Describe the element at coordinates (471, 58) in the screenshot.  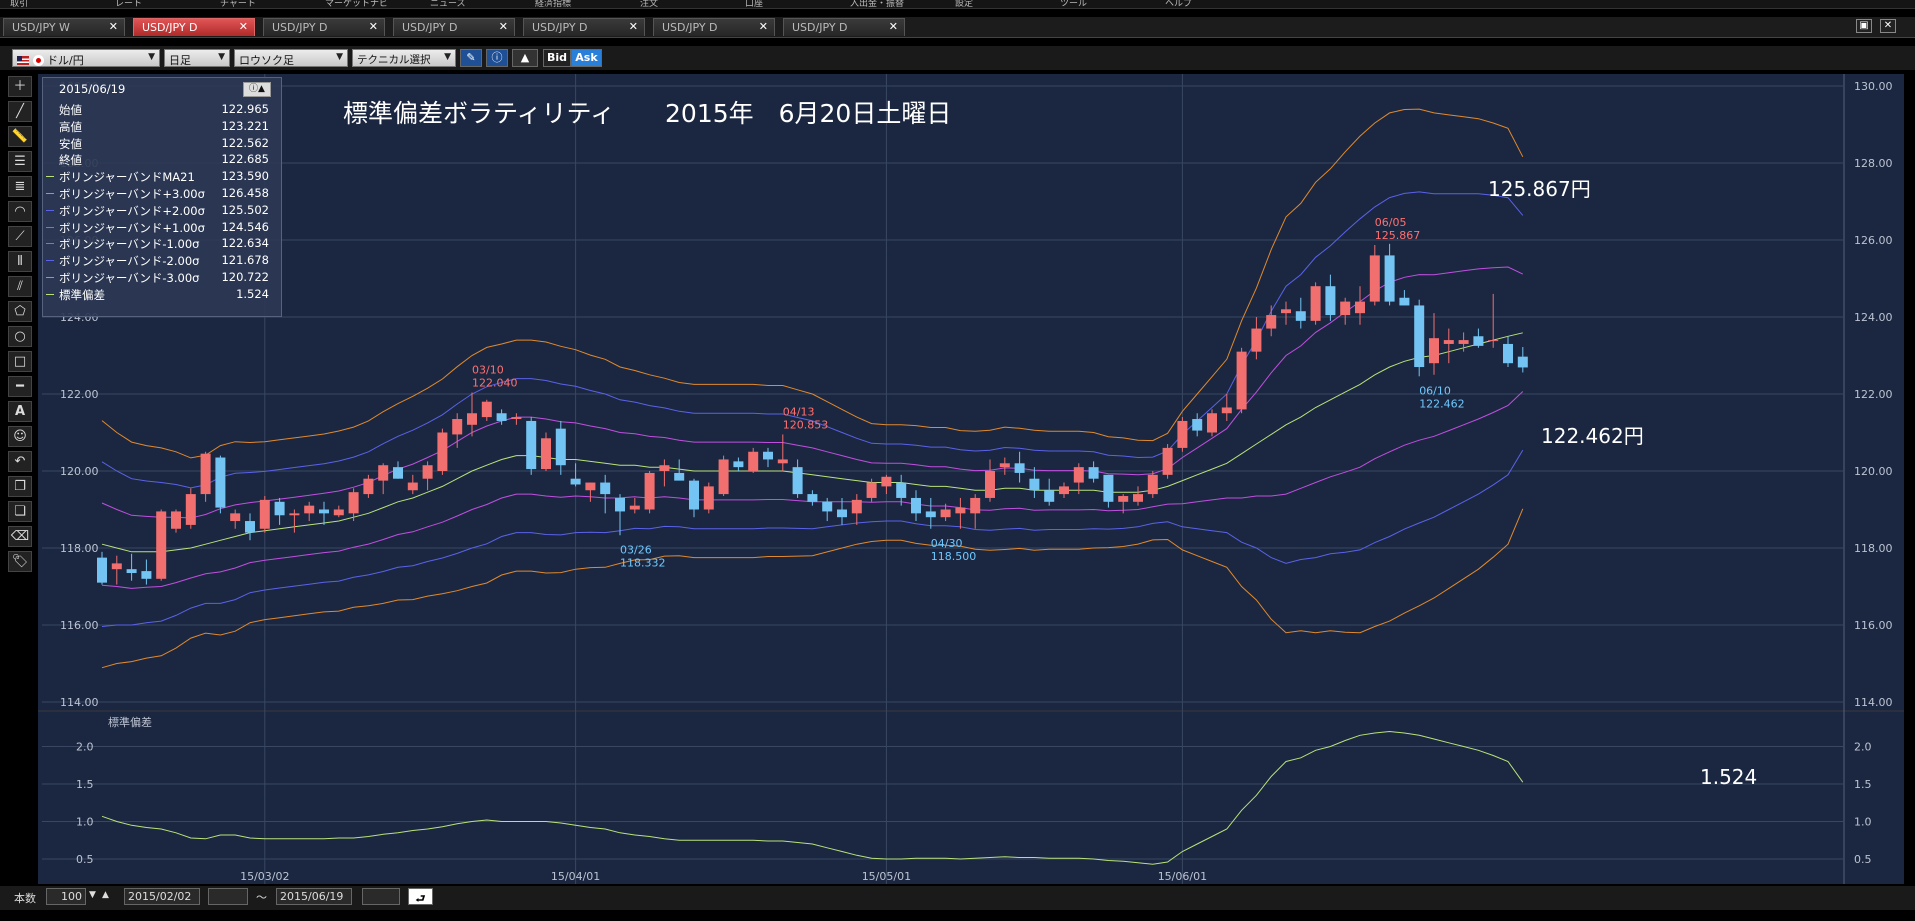
I see `draw-pen-button: ✎` at that location.